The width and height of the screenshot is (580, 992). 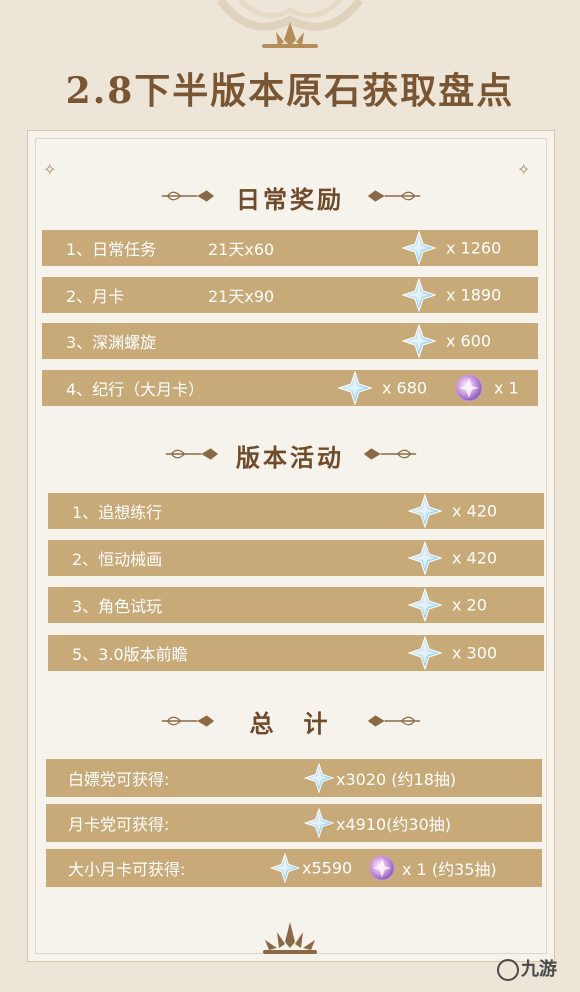 I want to click on row-label: 3、深渊螺旋, so click(x=111, y=342).